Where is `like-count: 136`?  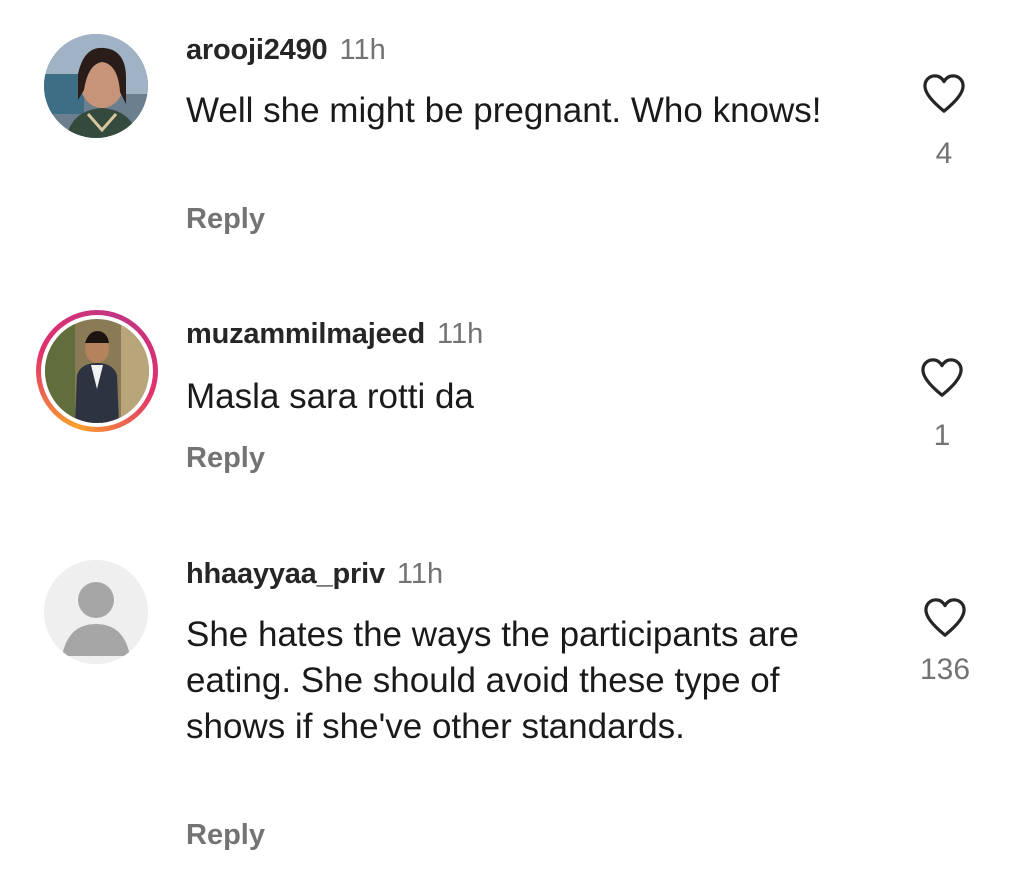
like-count: 136 is located at coordinates (945, 669).